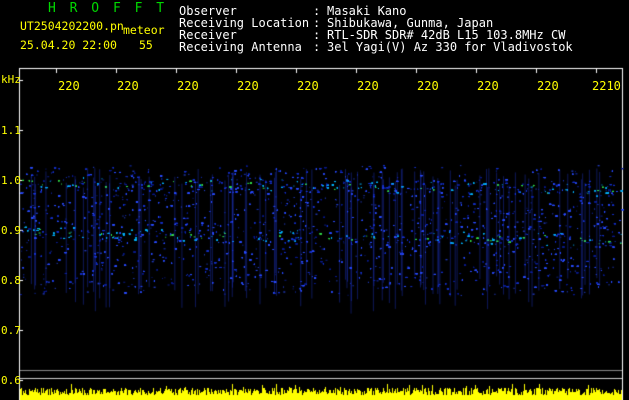  What do you see at coordinates (11, 280) in the screenshot?
I see `y-tick-label: 0.8` at bounding box center [11, 280].